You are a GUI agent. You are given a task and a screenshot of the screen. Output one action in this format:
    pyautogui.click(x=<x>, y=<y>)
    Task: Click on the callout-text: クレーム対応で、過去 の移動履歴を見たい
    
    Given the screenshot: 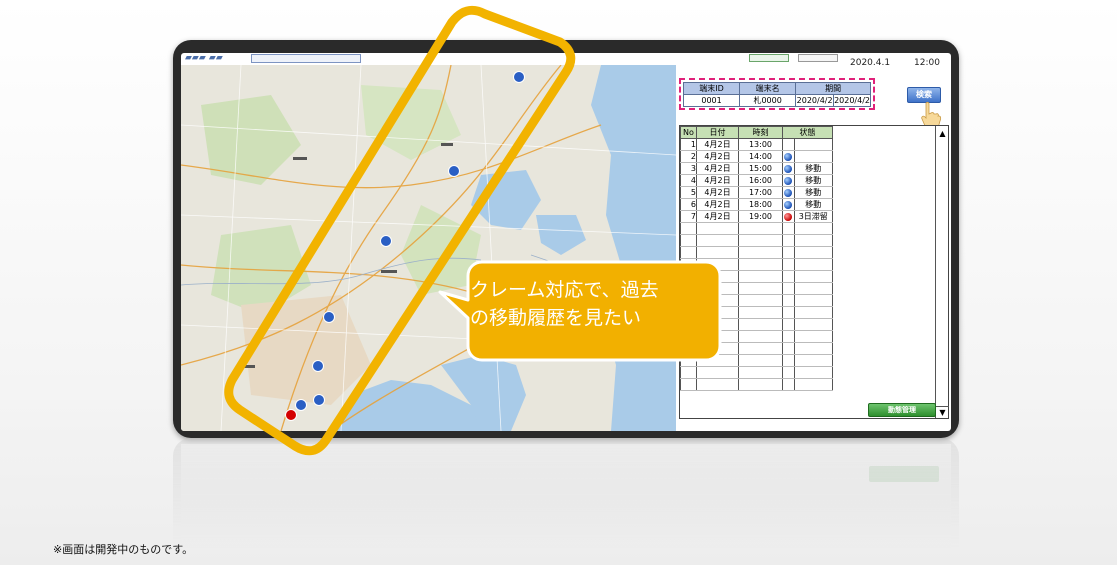 What is the action you would take?
    pyautogui.click(x=595, y=304)
    